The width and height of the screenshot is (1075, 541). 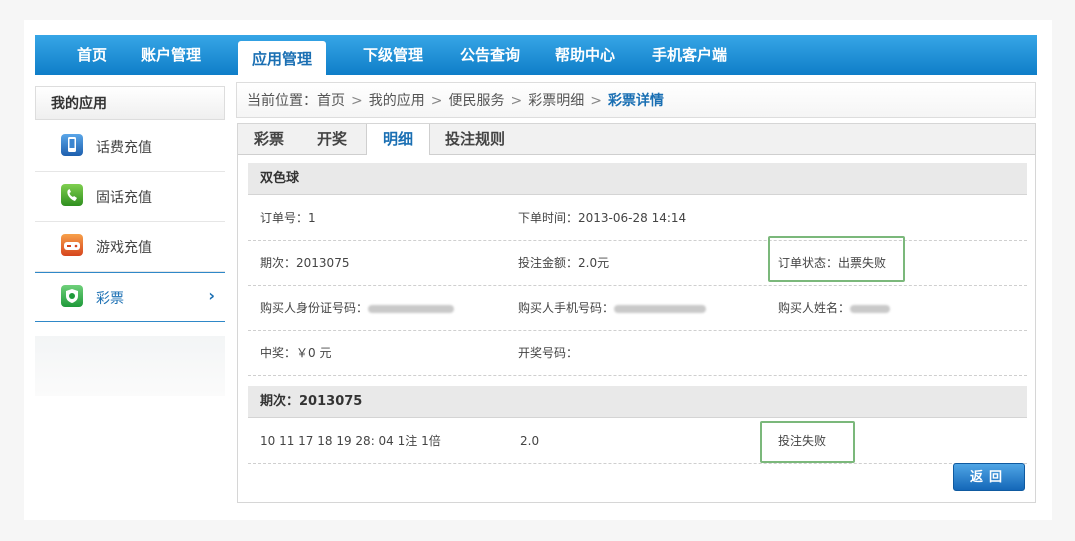 What do you see at coordinates (331, 401) in the screenshot?
I see `bets-issue-value: 2013075` at bounding box center [331, 401].